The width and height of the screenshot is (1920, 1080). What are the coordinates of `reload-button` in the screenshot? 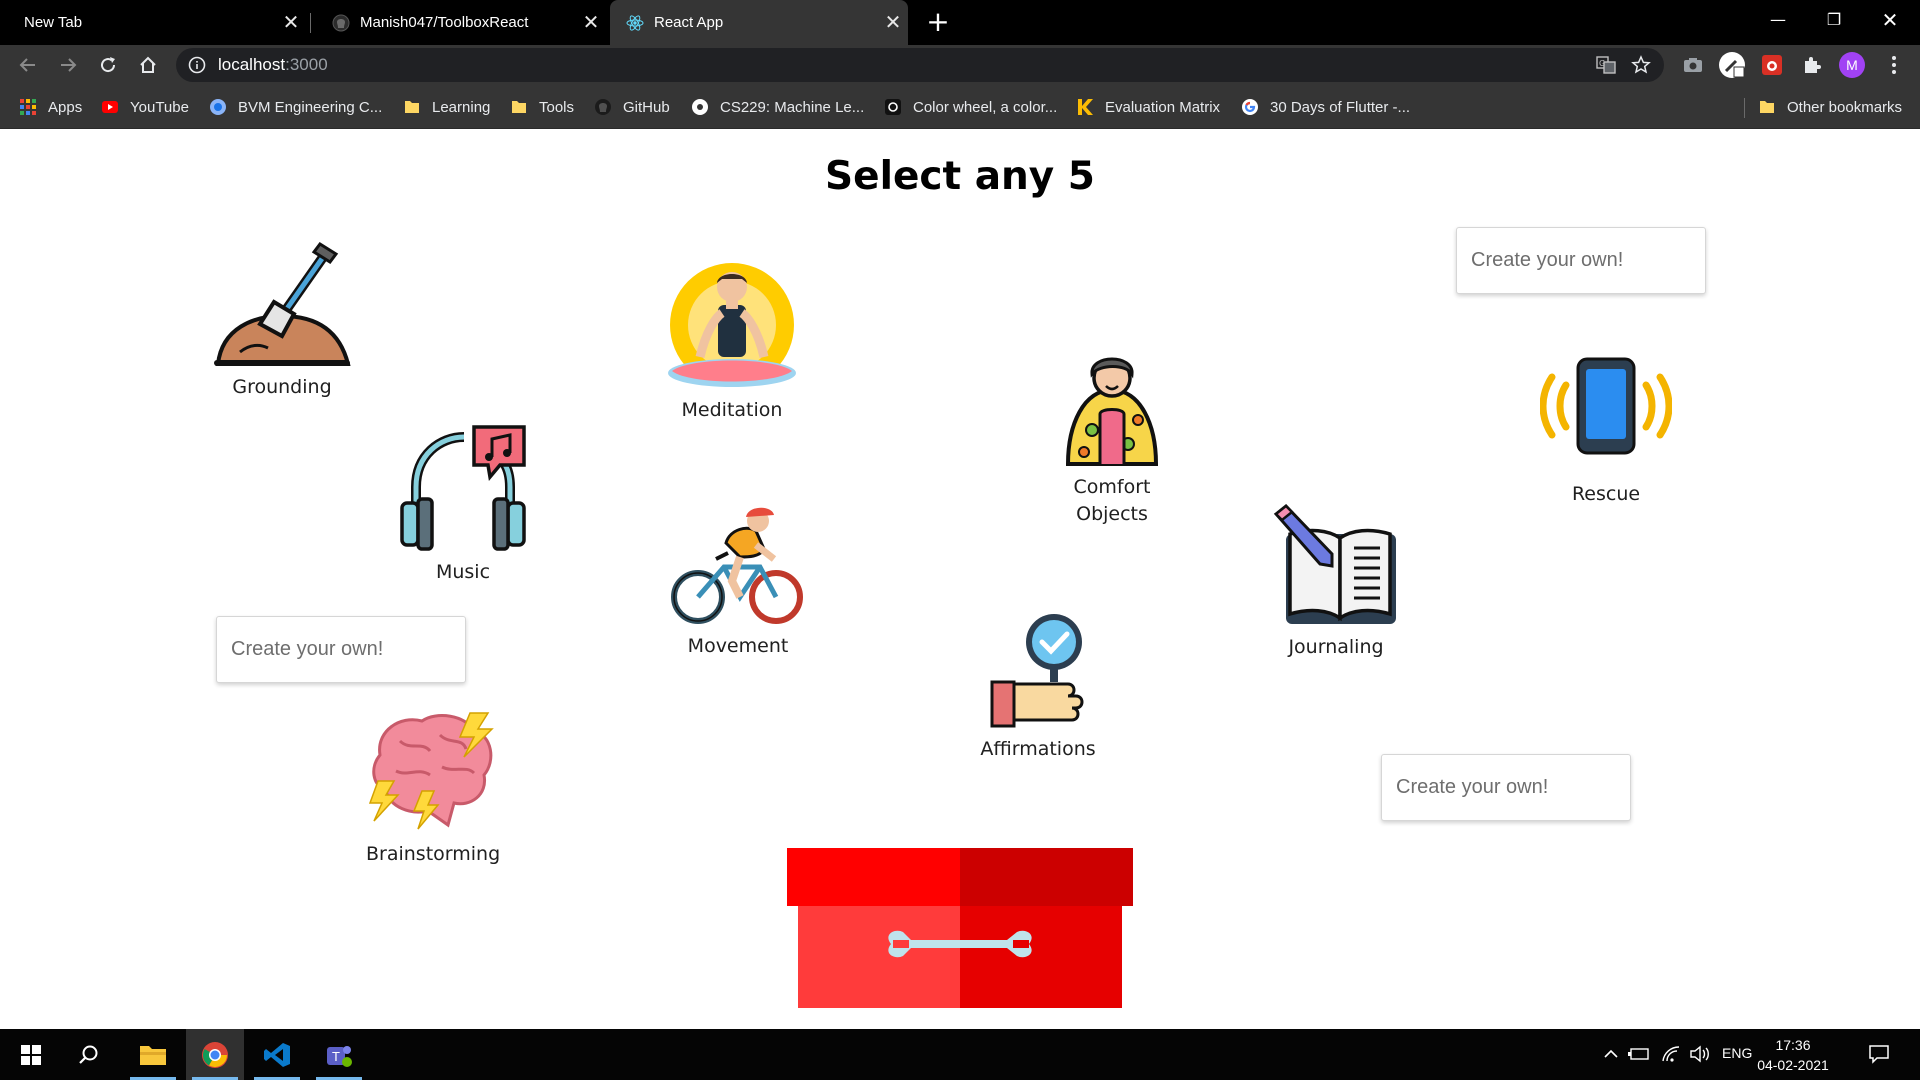 It's located at (108, 65).